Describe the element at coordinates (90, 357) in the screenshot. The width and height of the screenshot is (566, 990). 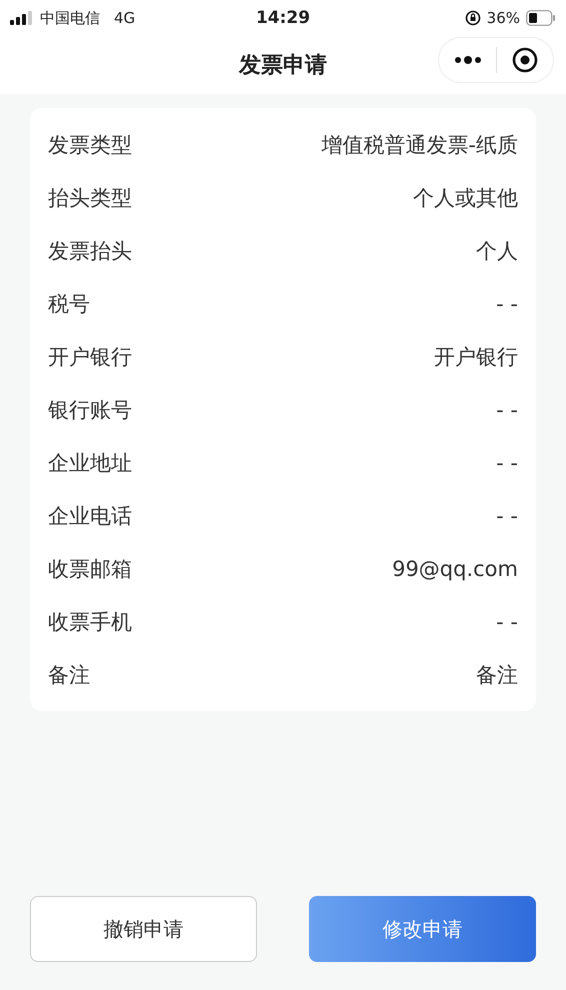
I see `field-label: 开户银行` at that location.